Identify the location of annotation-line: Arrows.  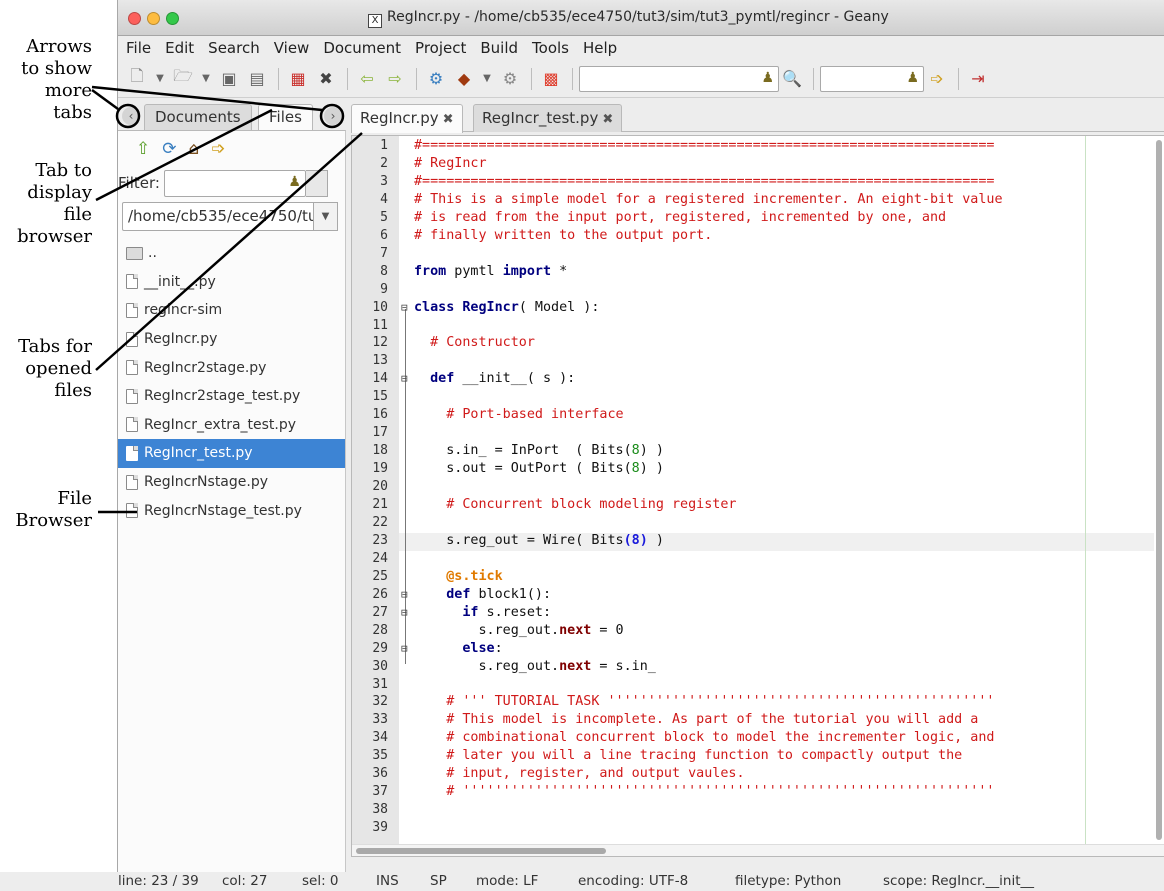
(59, 46).